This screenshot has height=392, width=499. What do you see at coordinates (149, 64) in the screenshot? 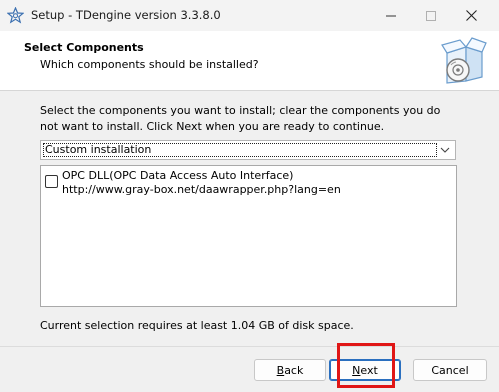
I see `page-subtitle: Which components should be installed?` at bounding box center [149, 64].